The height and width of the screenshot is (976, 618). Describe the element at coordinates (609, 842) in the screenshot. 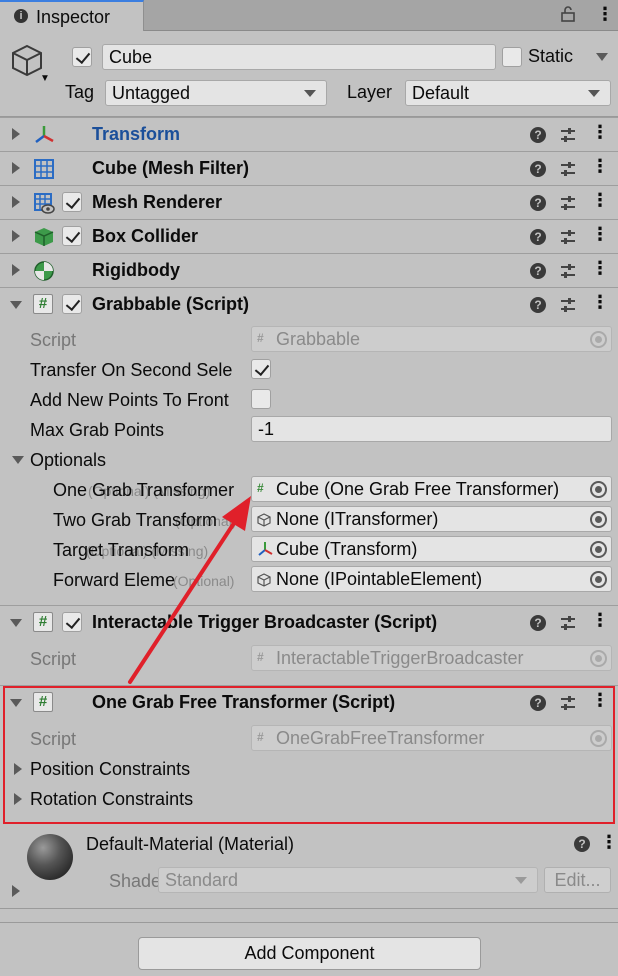

I see `material-menu-icon: ⋮` at that location.